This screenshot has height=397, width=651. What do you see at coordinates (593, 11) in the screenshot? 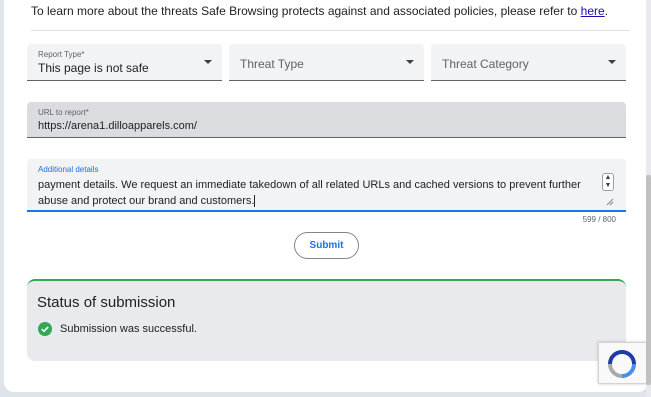
I see `here-link: here` at bounding box center [593, 11].